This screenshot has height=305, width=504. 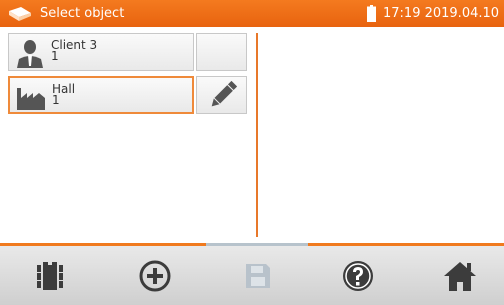 I want to click on structure-button, so click(x=50, y=275).